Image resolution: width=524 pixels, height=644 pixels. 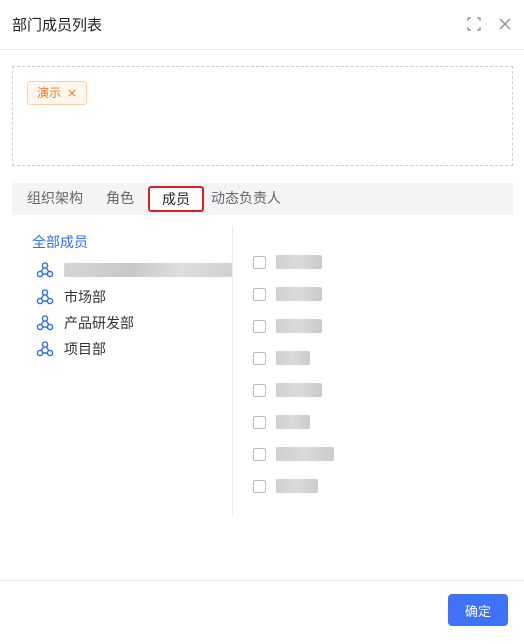 I want to click on tab-dynamic-owner: 动态负责人, so click(x=246, y=199).